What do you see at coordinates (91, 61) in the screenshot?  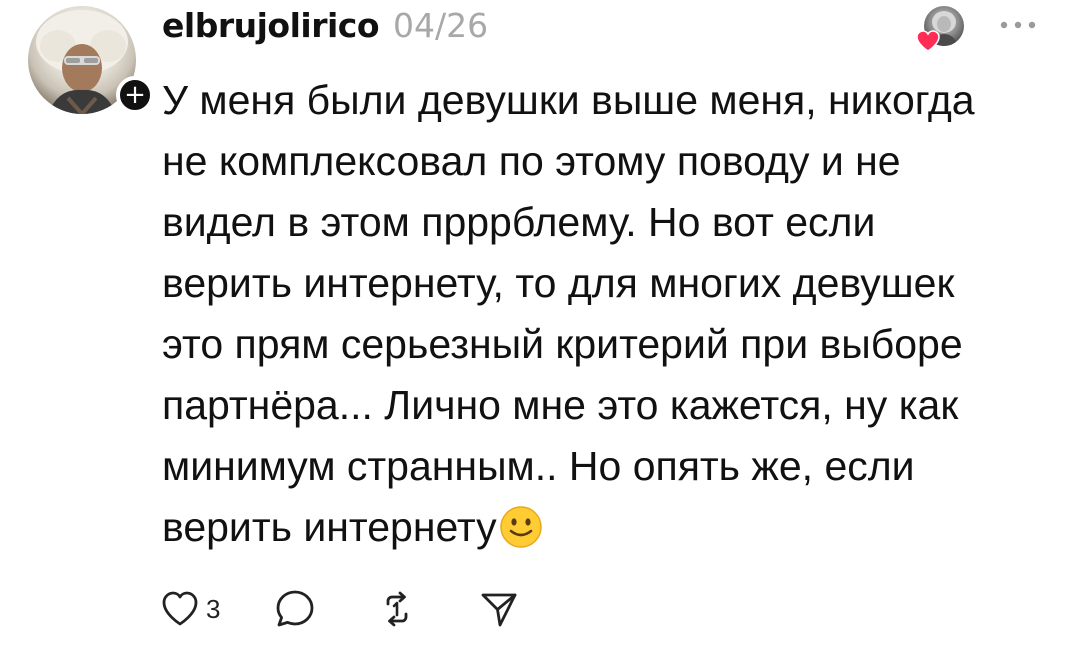 I see `author-avatar-container: +` at bounding box center [91, 61].